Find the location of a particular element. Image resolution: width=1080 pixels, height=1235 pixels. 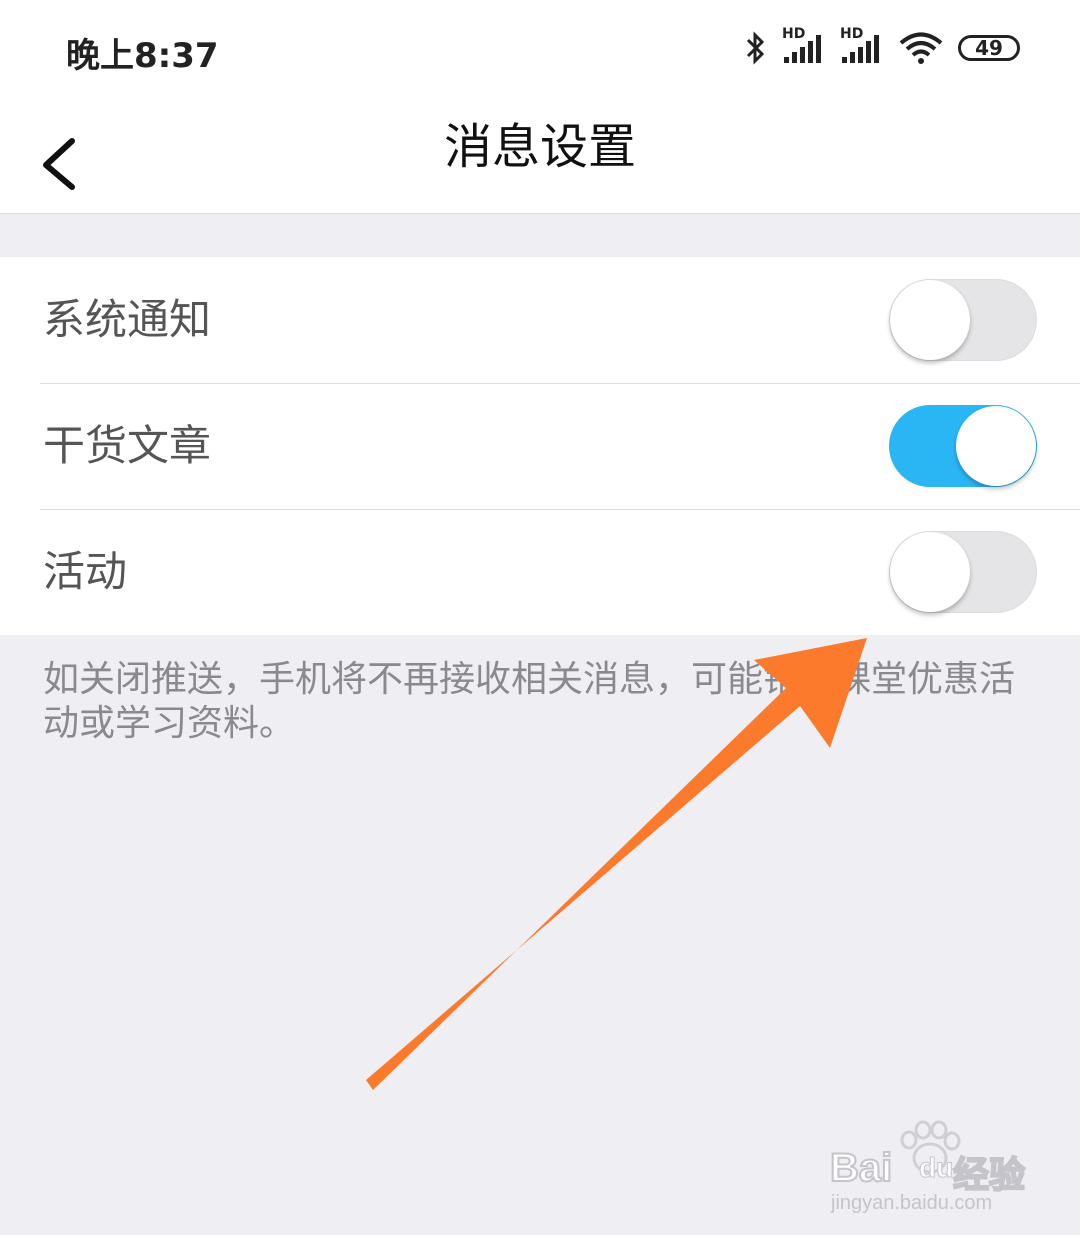

watermark-brand: Bai is located at coordinates (861, 1168).